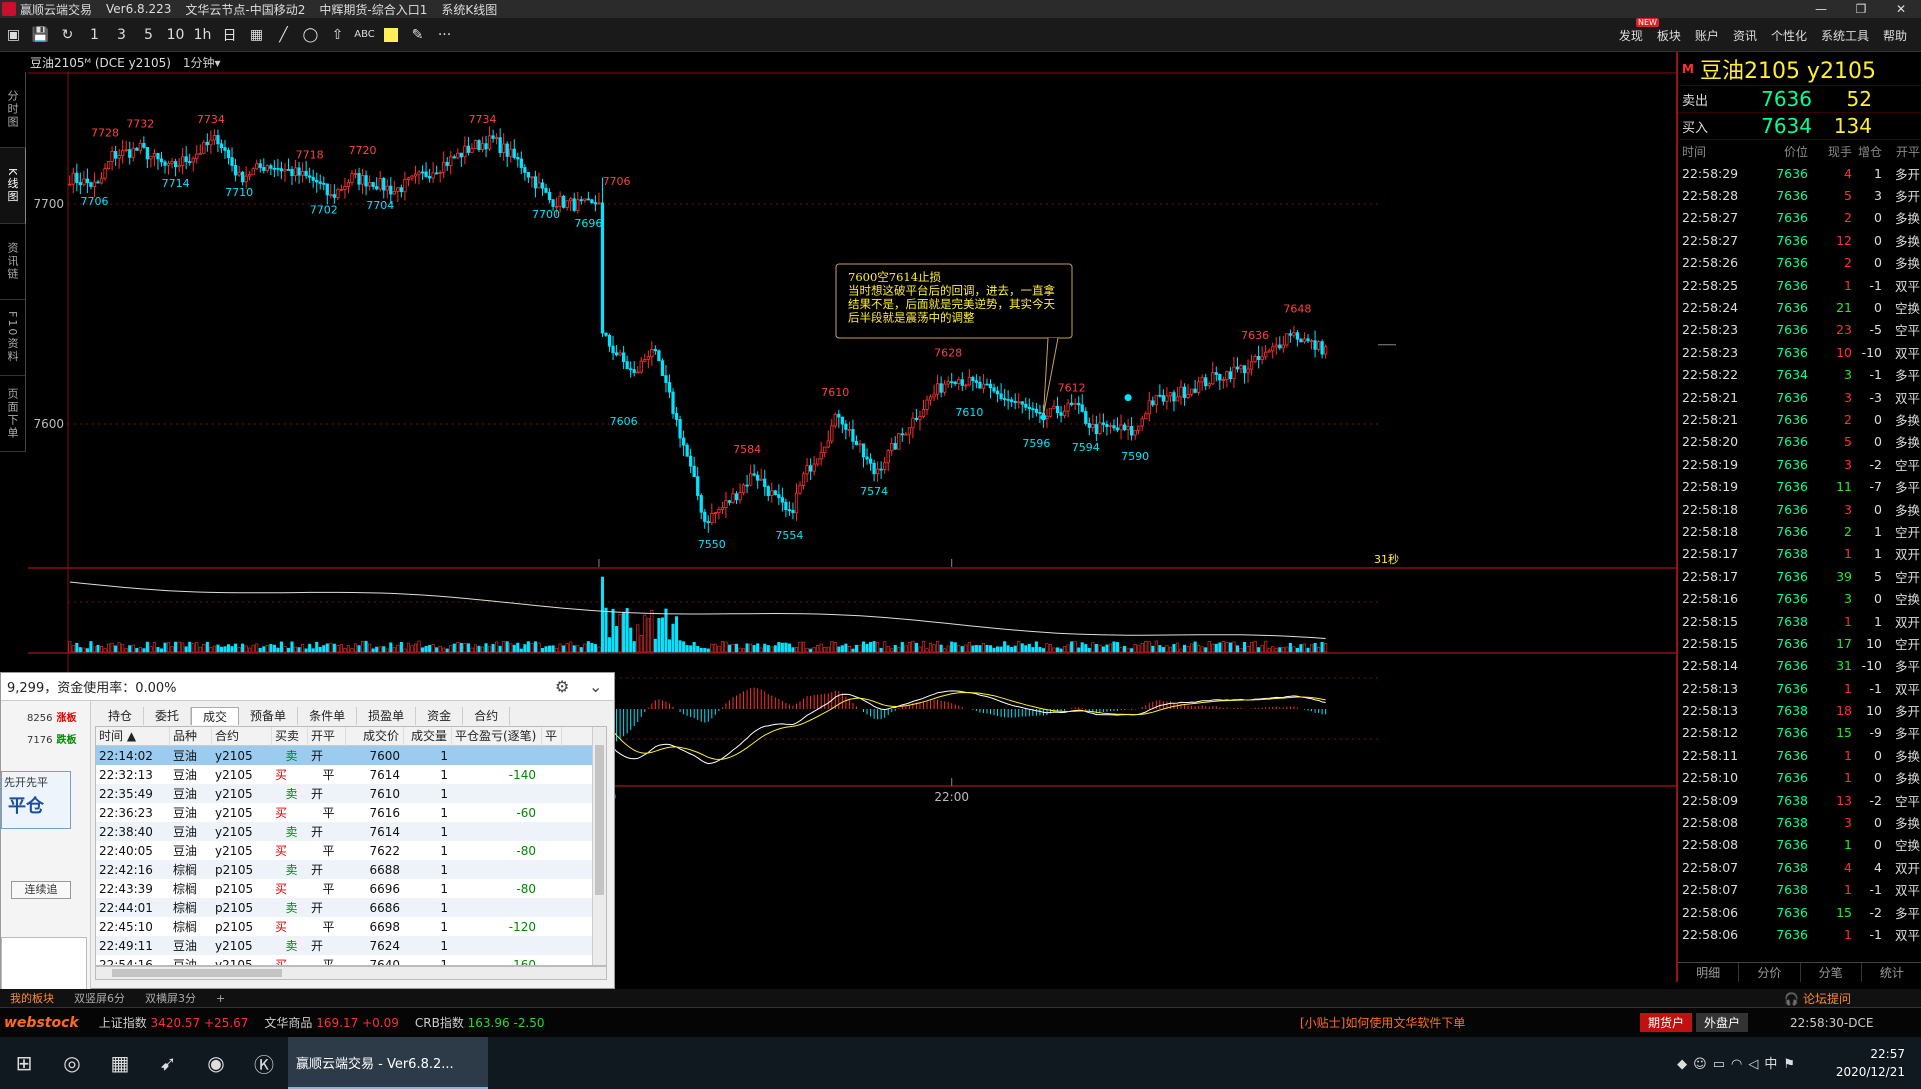  What do you see at coordinates (1901, 9) in the screenshot?
I see `close-icon: ✕` at bounding box center [1901, 9].